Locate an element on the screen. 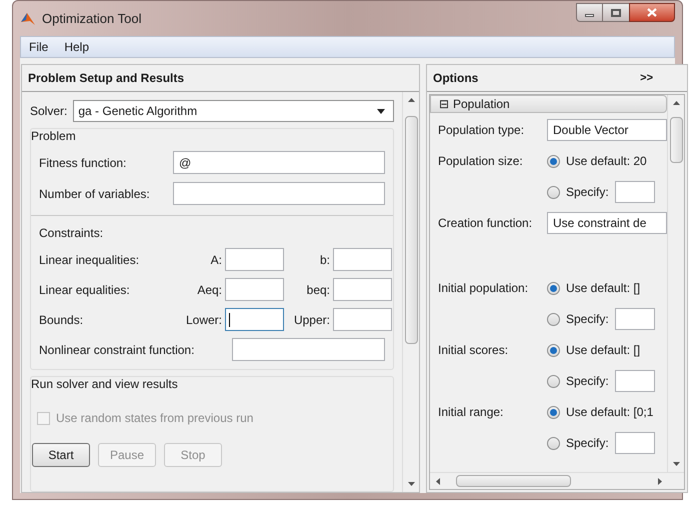 This screenshot has width=695, height=506. menu-item: File is located at coordinates (38, 47).